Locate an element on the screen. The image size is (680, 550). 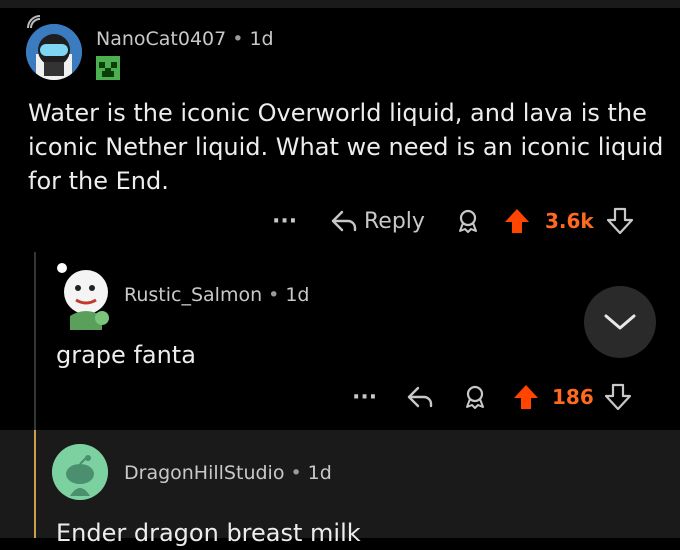
top-divider is located at coordinates (340, 4).